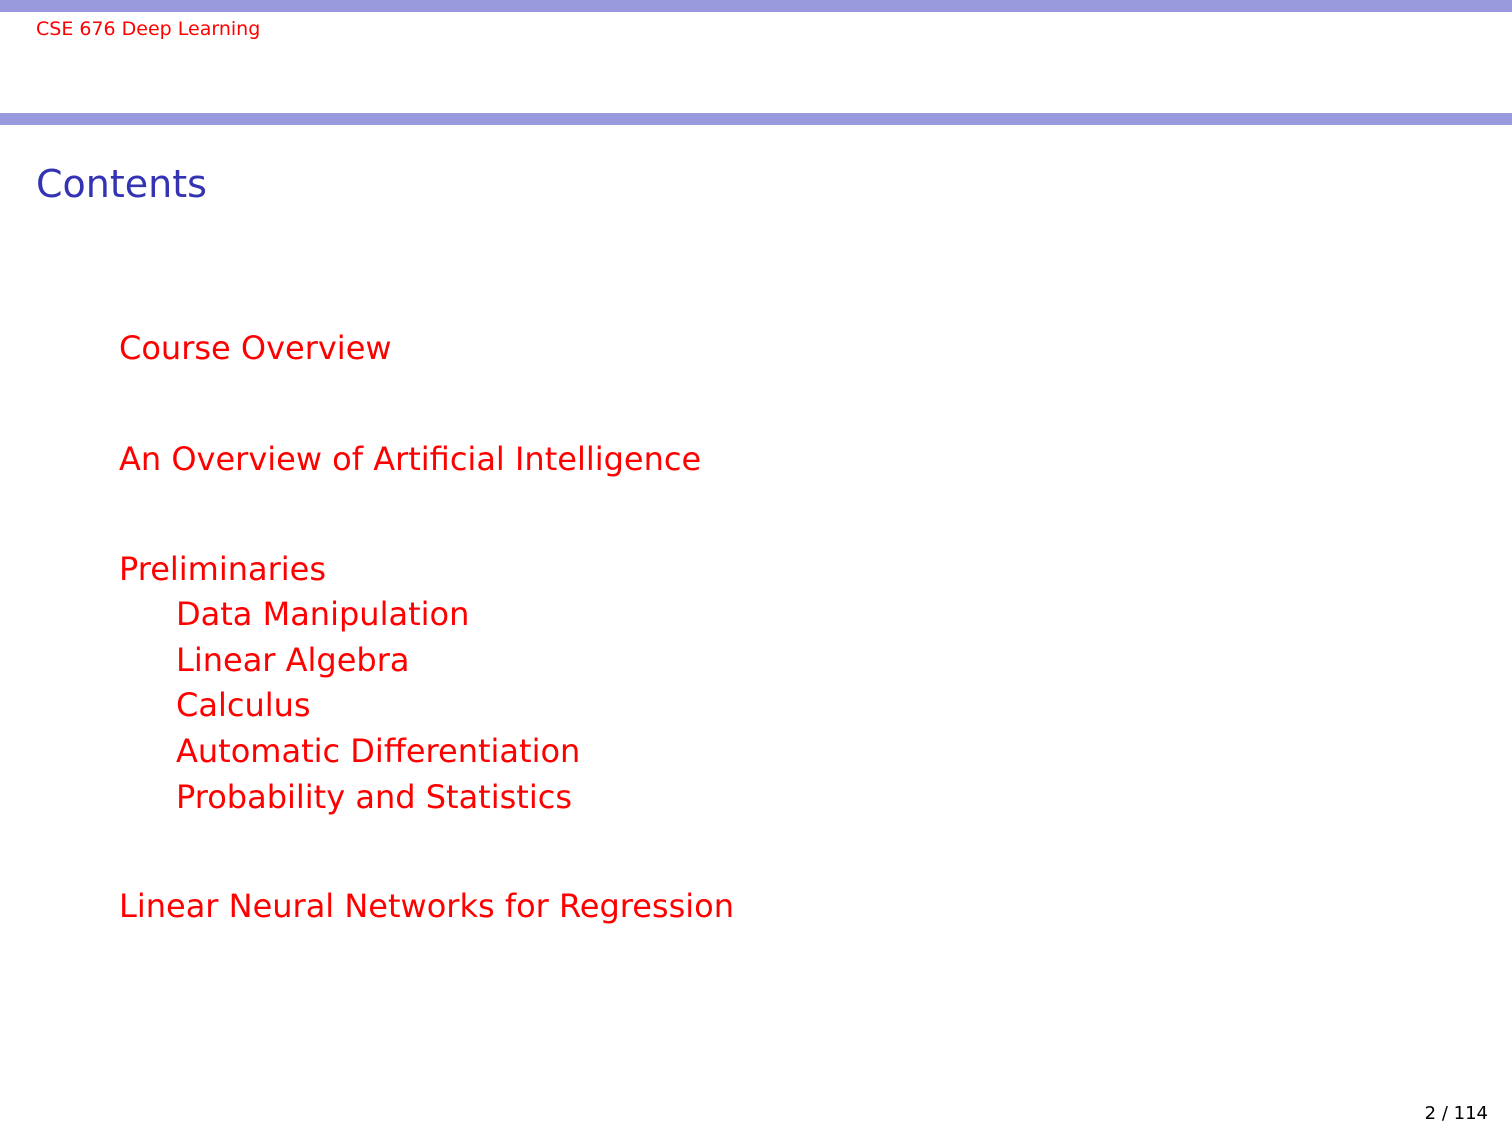  Describe the element at coordinates (255, 348) in the screenshot. I see `toc-section-course-overview: Course Overview` at that location.